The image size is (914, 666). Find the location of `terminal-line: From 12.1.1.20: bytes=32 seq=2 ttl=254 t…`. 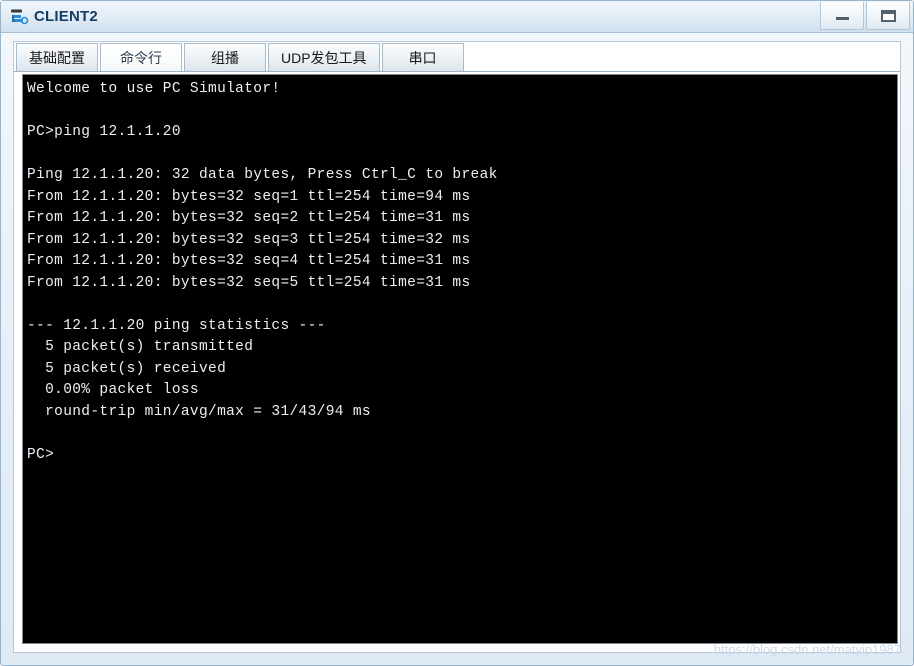

terminal-line: From 12.1.1.20: bytes=32 seq=2 ttl=254 t… is located at coordinates (249, 218).